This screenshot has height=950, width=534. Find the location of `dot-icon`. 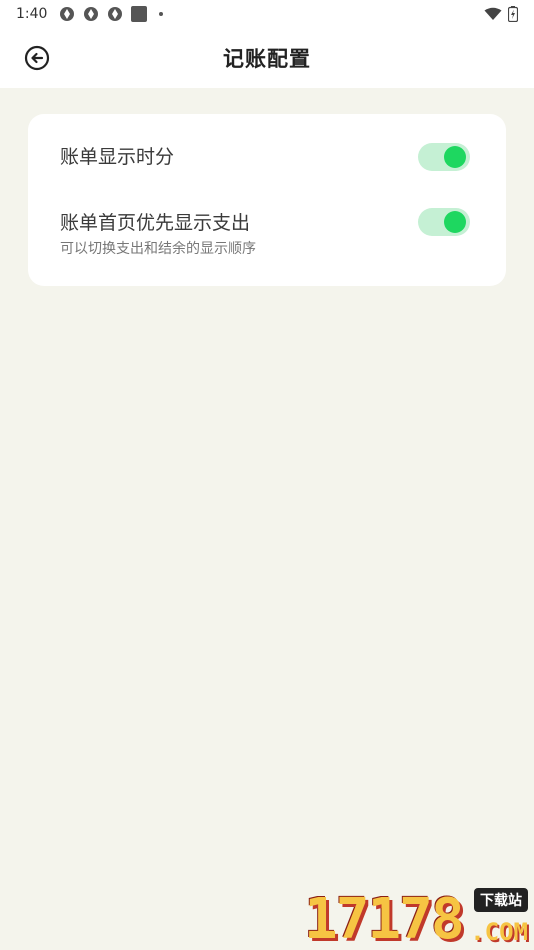

dot-icon is located at coordinates (161, 14).